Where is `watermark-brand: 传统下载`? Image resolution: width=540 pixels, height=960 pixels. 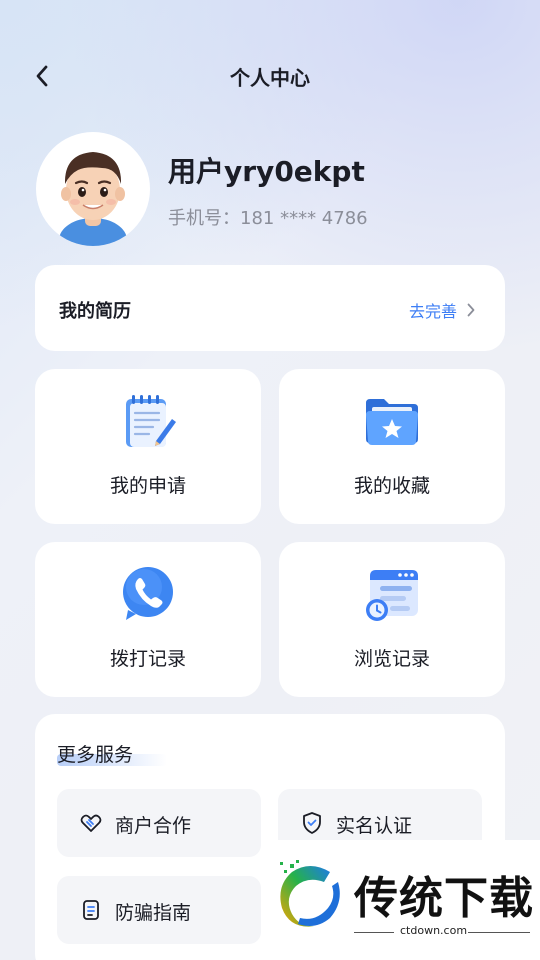 watermark-brand: 传统下载 is located at coordinates (444, 898).